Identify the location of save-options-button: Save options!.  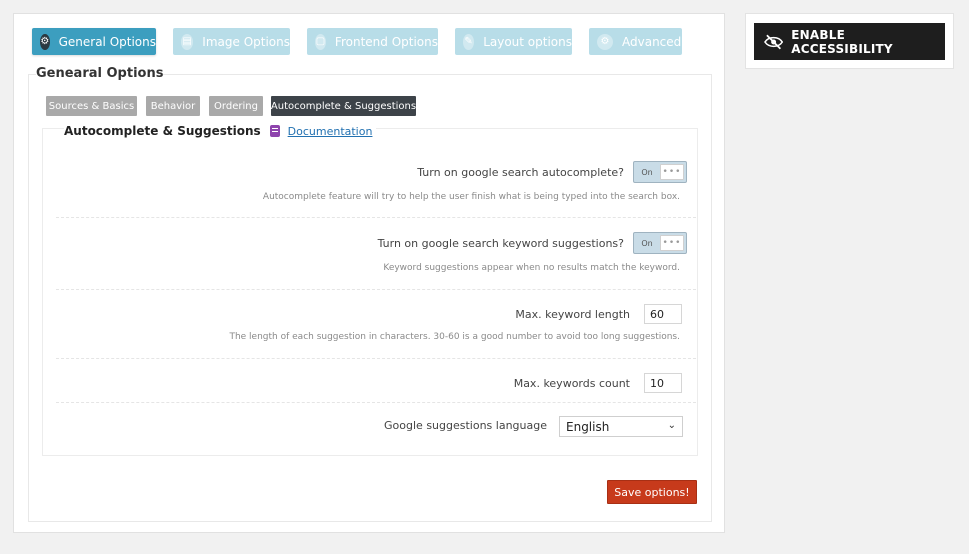
(652, 492).